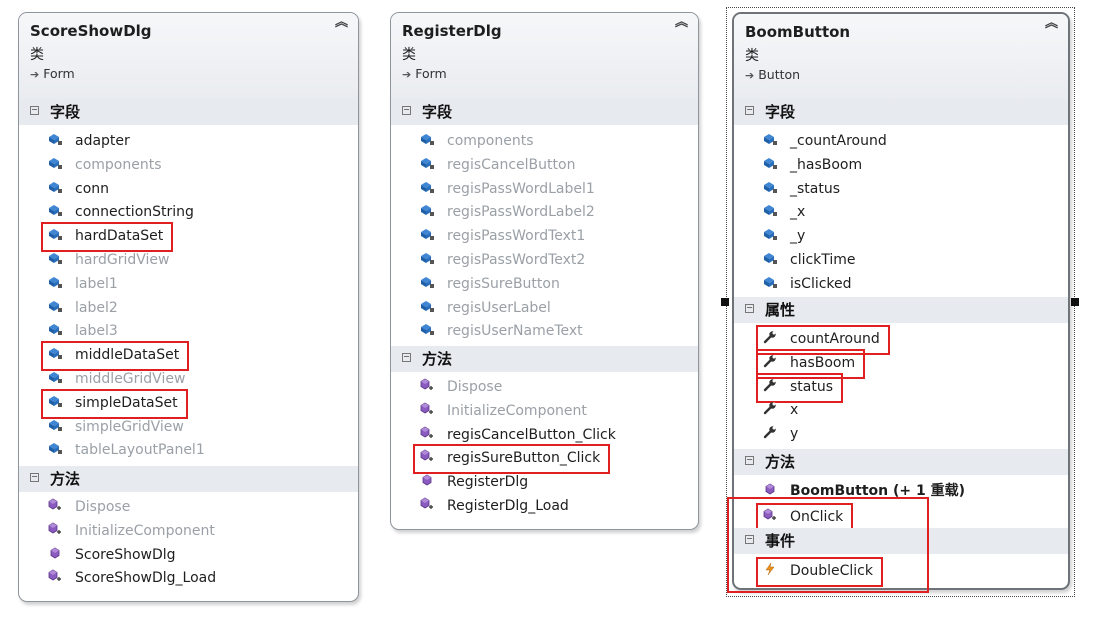  What do you see at coordinates (82, 308) in the screenshot?
I see `member-row: label2` at bounding box center [82, 308].